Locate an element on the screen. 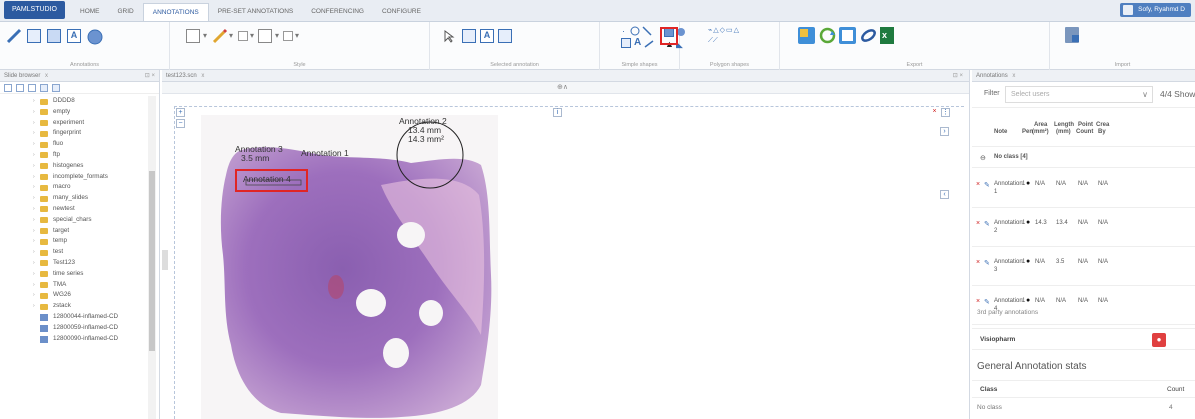  annotation-row: × ✎ Annotation 4 1 ● N/A N/A N/A N/A is located at coordinates (1083, 306).